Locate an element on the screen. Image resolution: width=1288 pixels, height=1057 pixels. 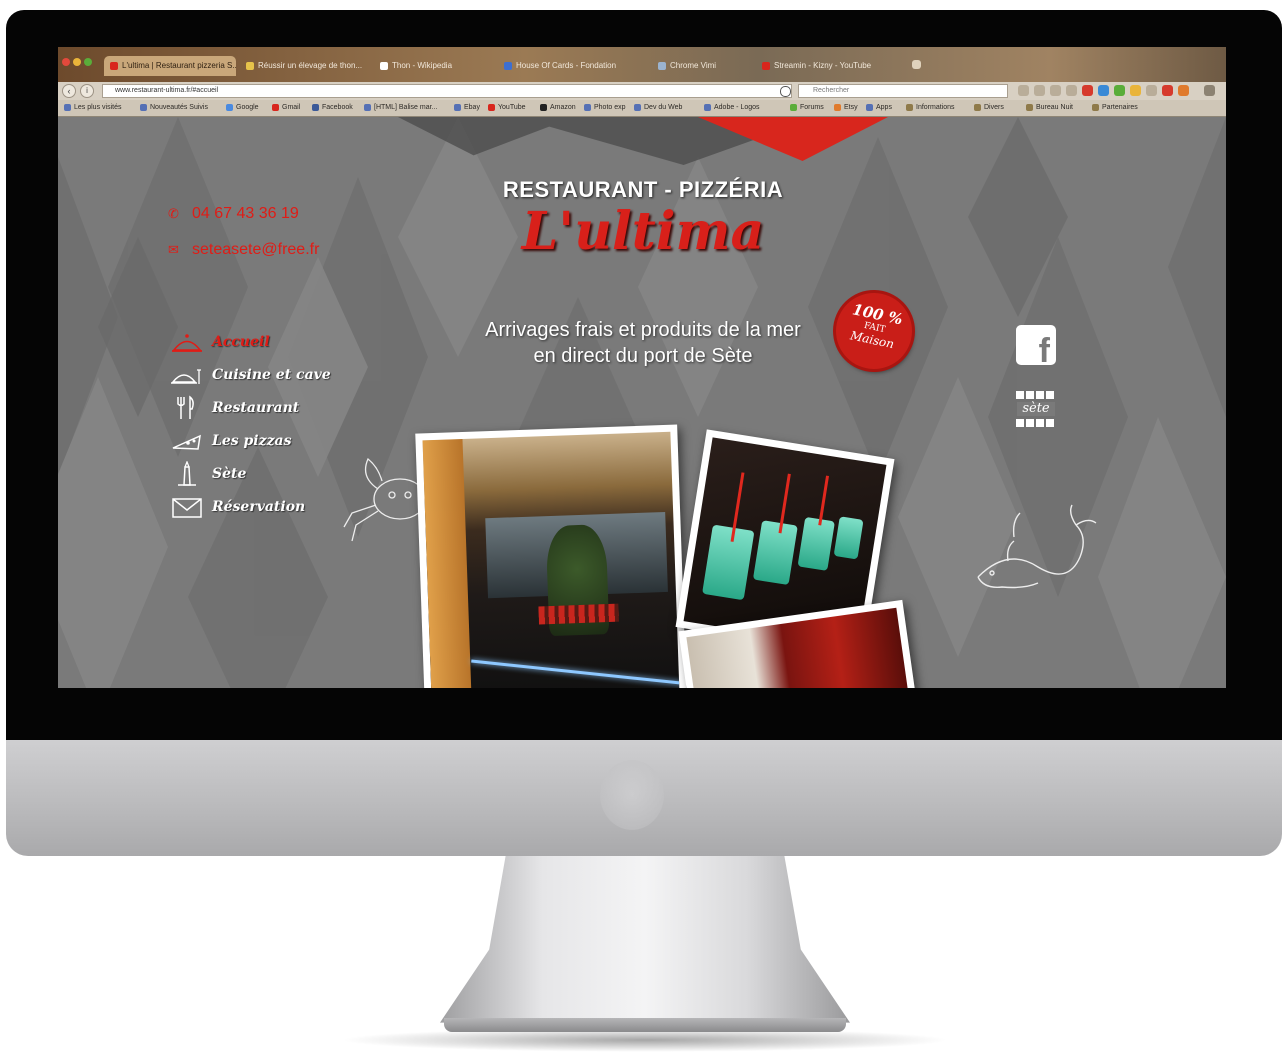
nav-item-les-pizzas: Les pizzas is located at coordinates (250, 444).